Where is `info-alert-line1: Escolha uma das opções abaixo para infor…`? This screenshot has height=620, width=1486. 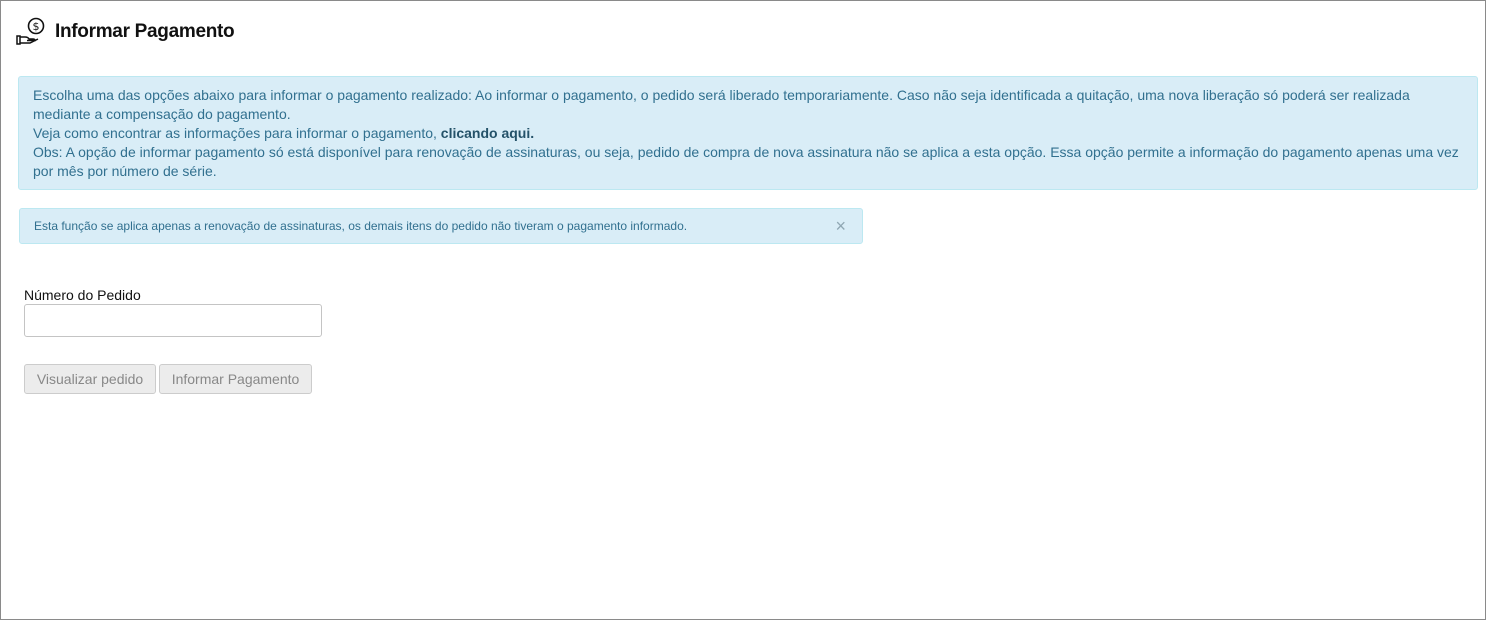 info-alert-line1: Escolha uma das opções abaixo para infor… is located at coordinates (721, 104).